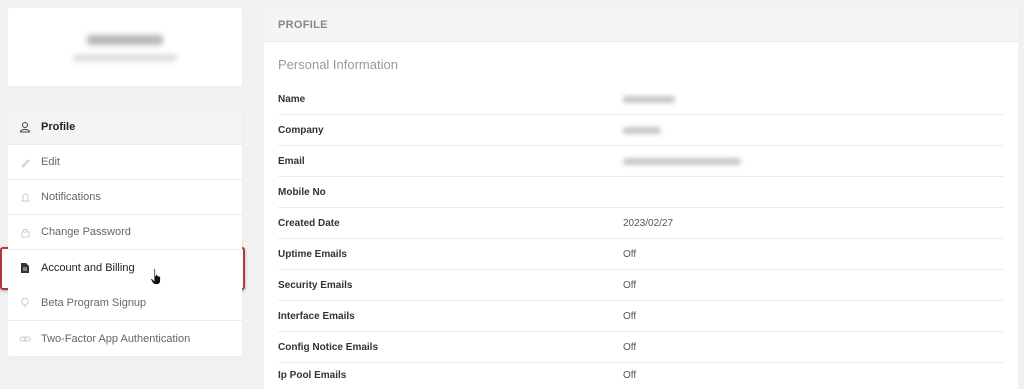 The width and height of the screenshot is (1024, 389). I want to click on row-label: Email, so click(291, 161).